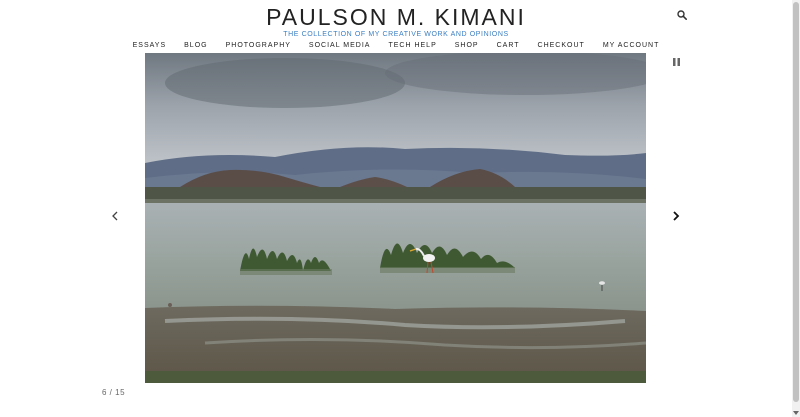  I want to click on nav-item-photography: PHOTOGRAPHY, so click(258, 46).